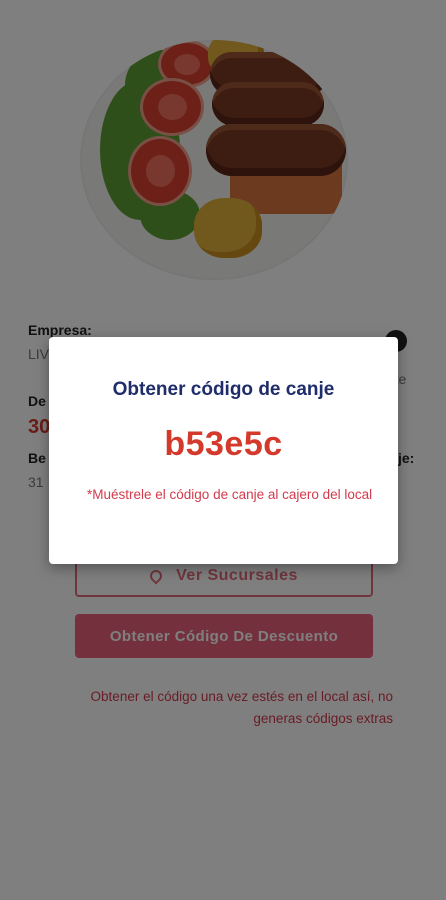 The height and width of the screenshot is (900, 446). Describe the element at coordinates (223, 444) in the screenshot. I see `redeem-code: b53e5c` at that location.